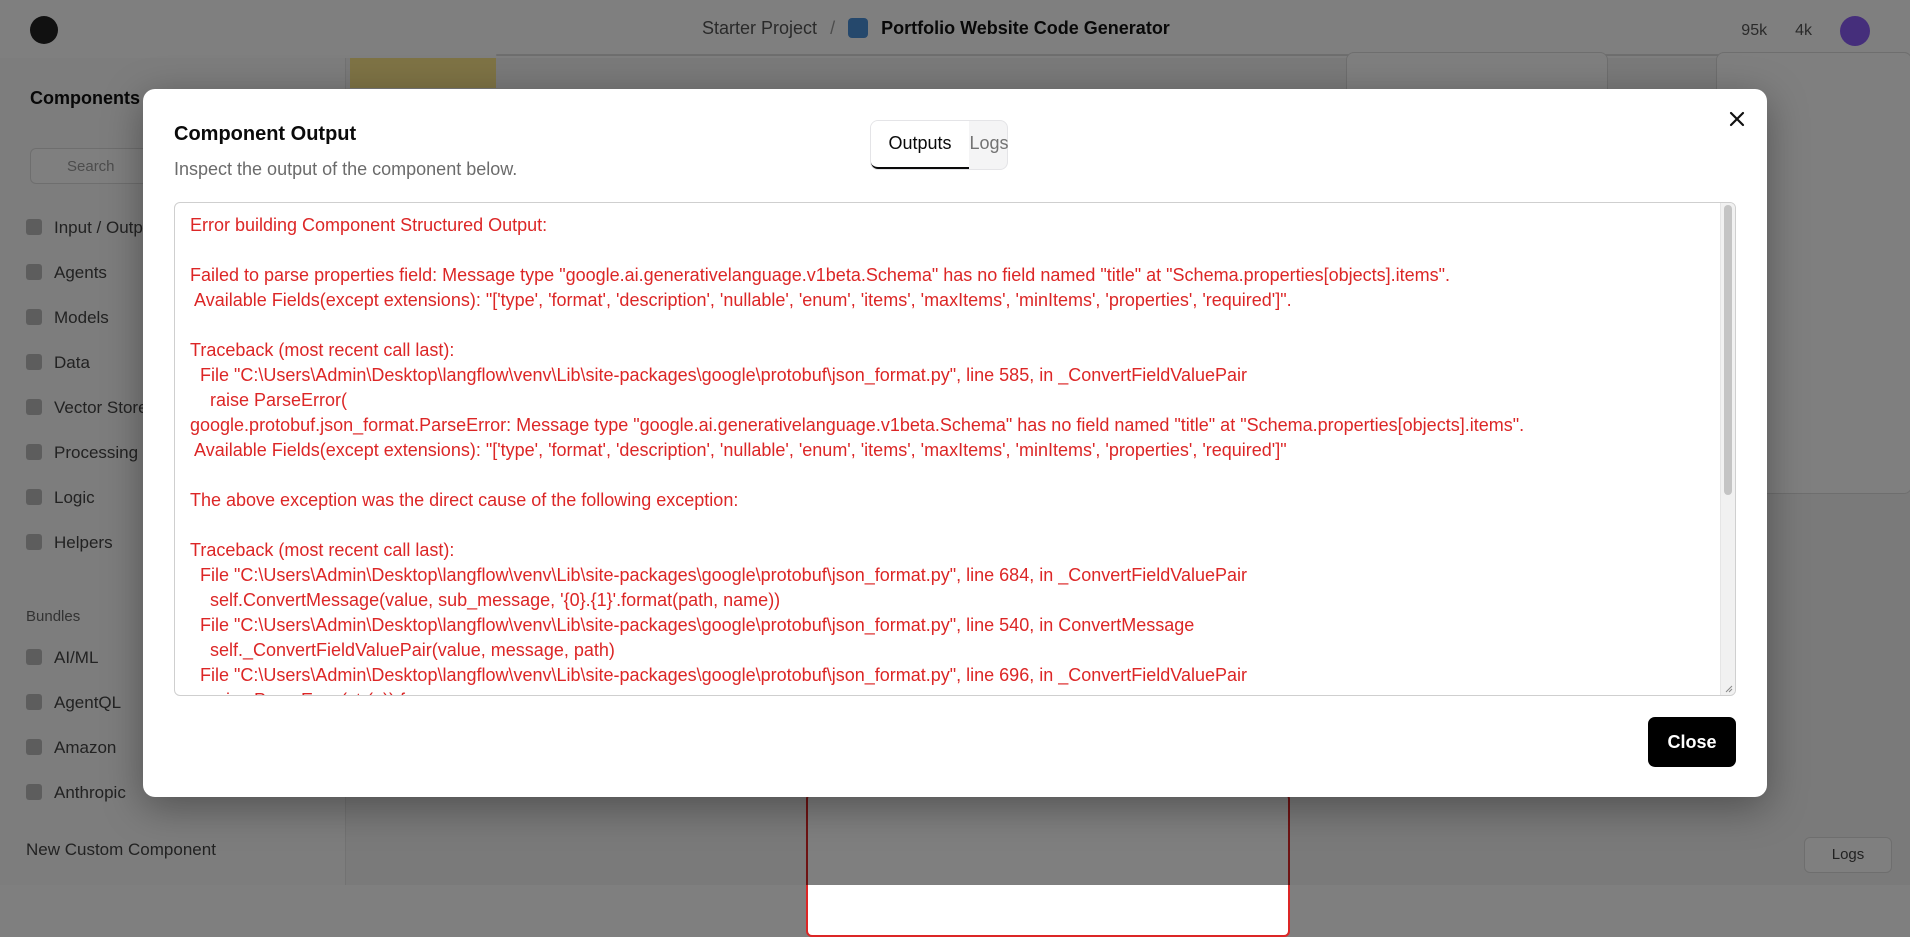 The image size is (1910, 937). What do you see at coordinates (1737, 119) in the screenshot?
I see `close-icon` at bounding box center [1737, 119].